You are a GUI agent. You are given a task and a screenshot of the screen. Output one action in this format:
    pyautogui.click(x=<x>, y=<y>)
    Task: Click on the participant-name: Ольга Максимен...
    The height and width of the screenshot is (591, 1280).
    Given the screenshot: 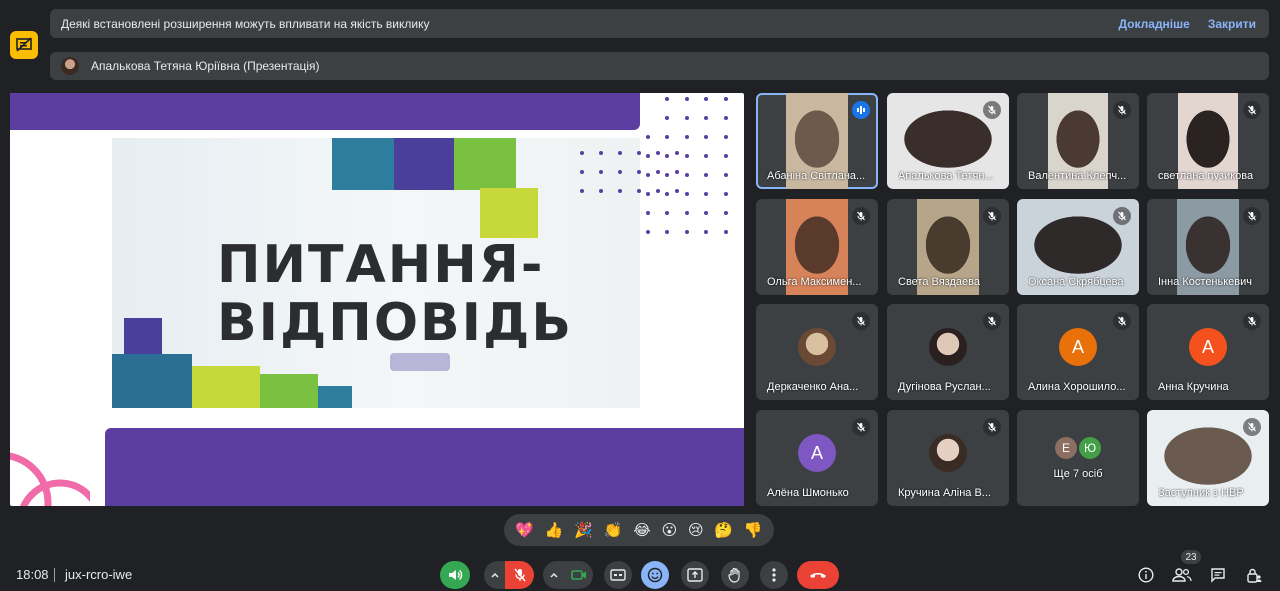 What is the action you would take?
    pyautogui.click(x=814, y=282)
    